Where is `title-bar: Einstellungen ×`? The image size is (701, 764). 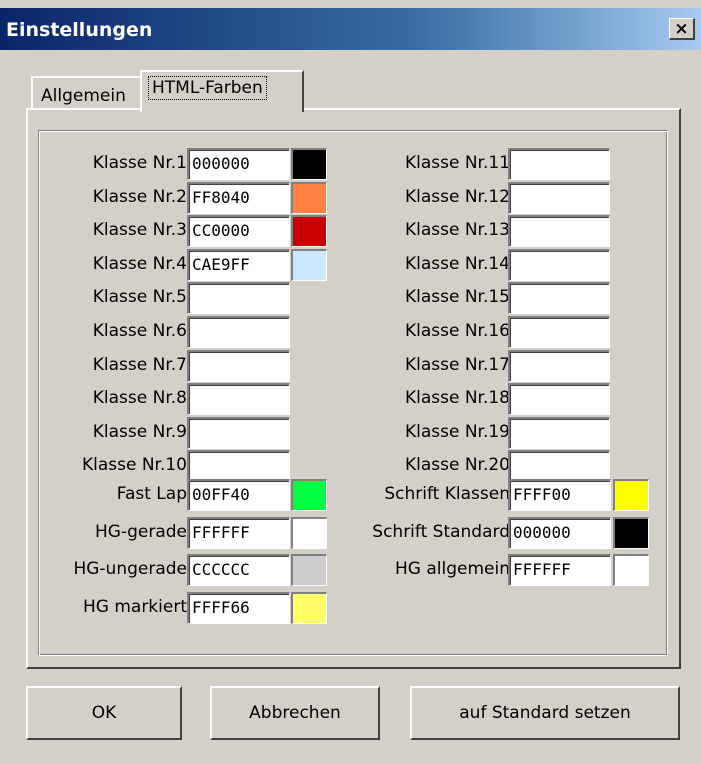 title-bar: Einstellungen × is located at coordinates (350, 29).